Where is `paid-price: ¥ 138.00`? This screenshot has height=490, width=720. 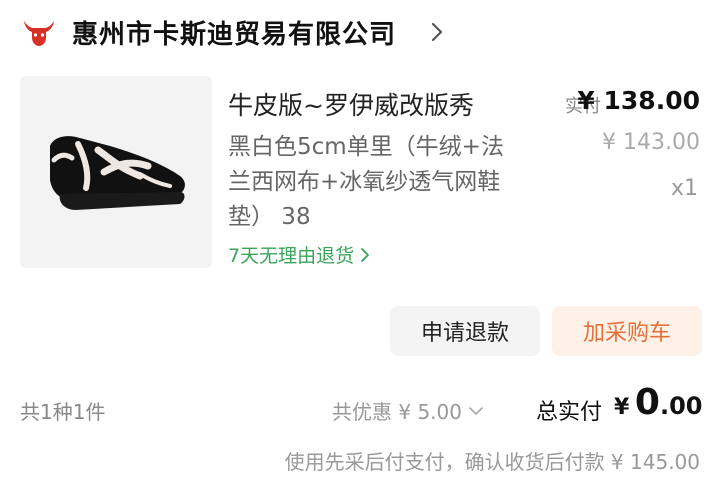
paid-price: ¥ 138.00 is located at coordinates (638, 100).